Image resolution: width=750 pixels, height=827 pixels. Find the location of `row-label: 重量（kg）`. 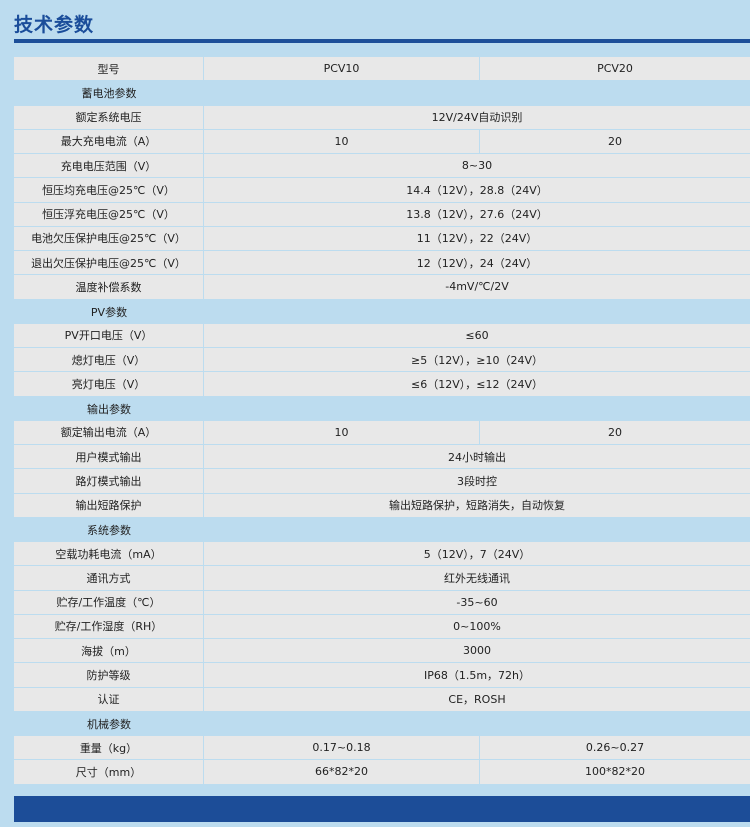

row-label: 重量（kg） is located at coordinates (109, 748).